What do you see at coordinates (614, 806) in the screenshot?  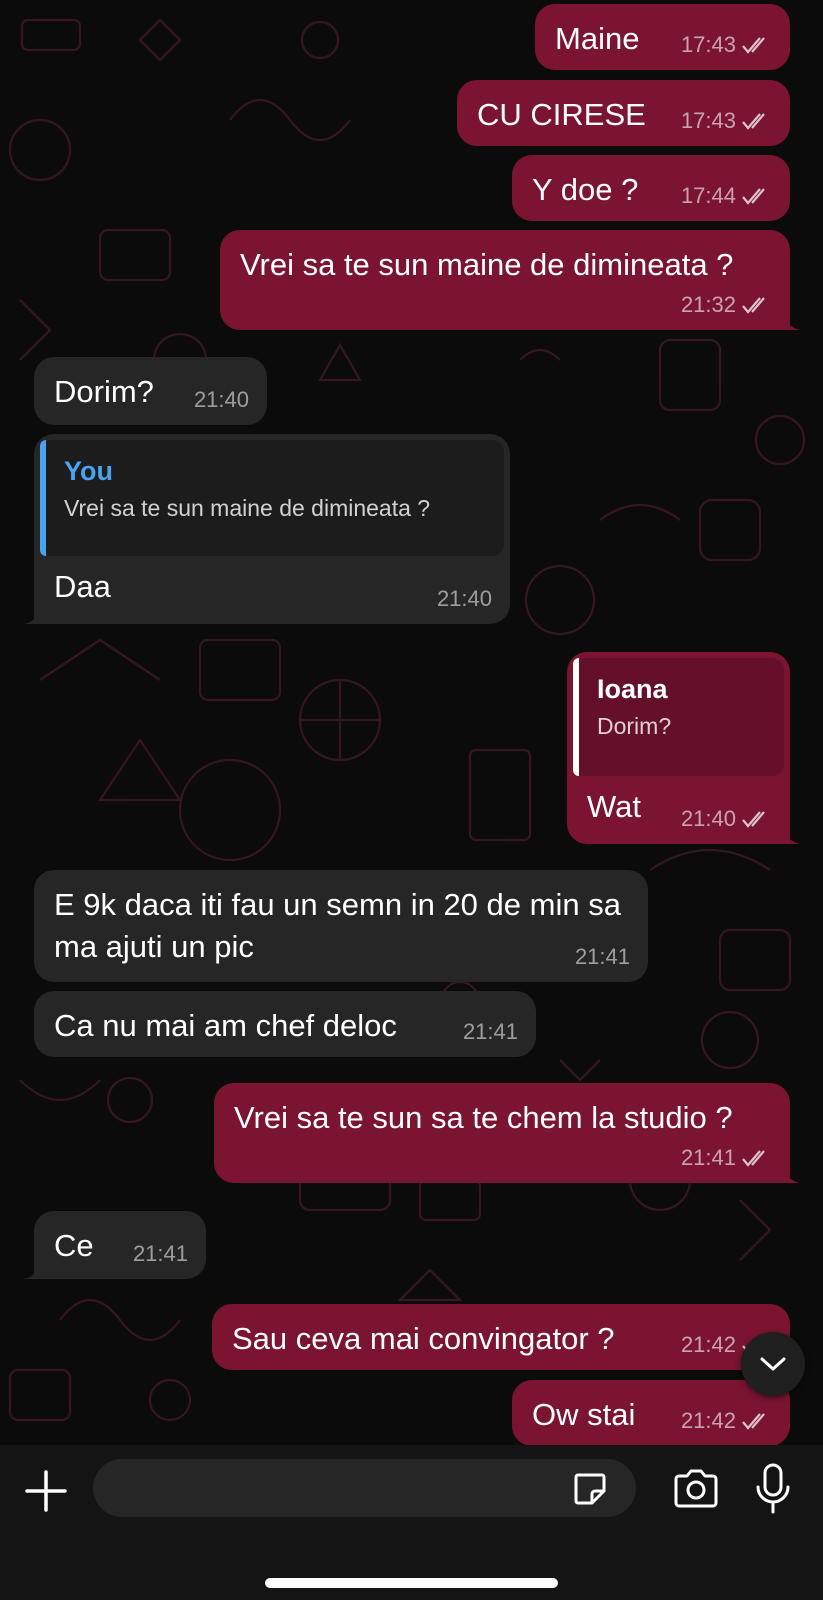 I see `message-text: Wat` at bounding box center [614, 806].